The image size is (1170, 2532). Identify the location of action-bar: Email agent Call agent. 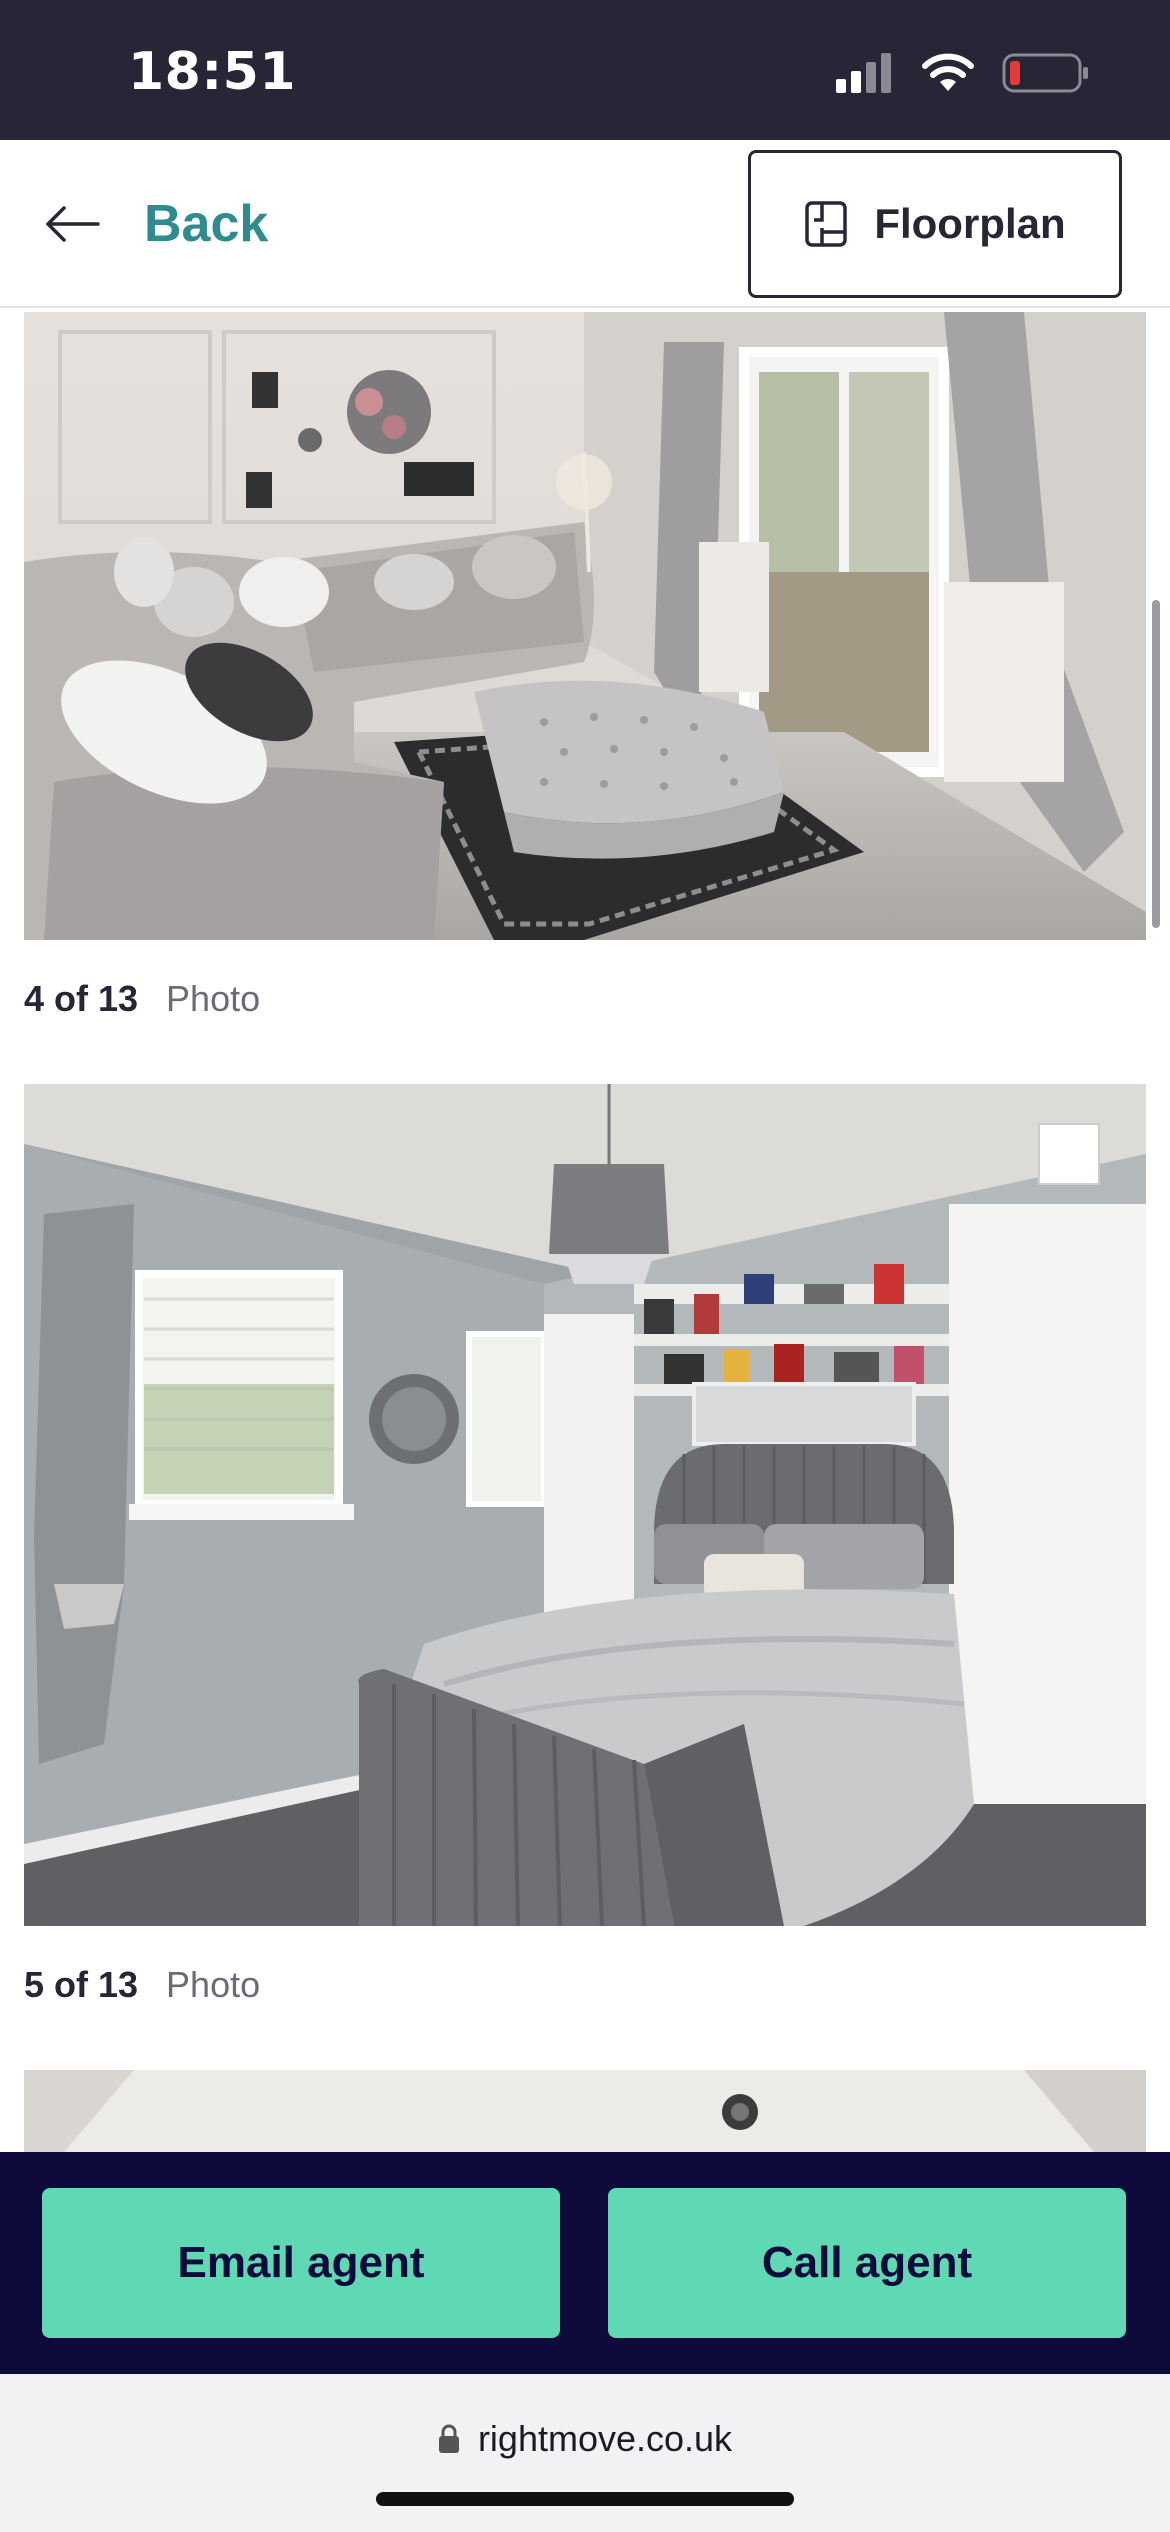
(585, 2263).